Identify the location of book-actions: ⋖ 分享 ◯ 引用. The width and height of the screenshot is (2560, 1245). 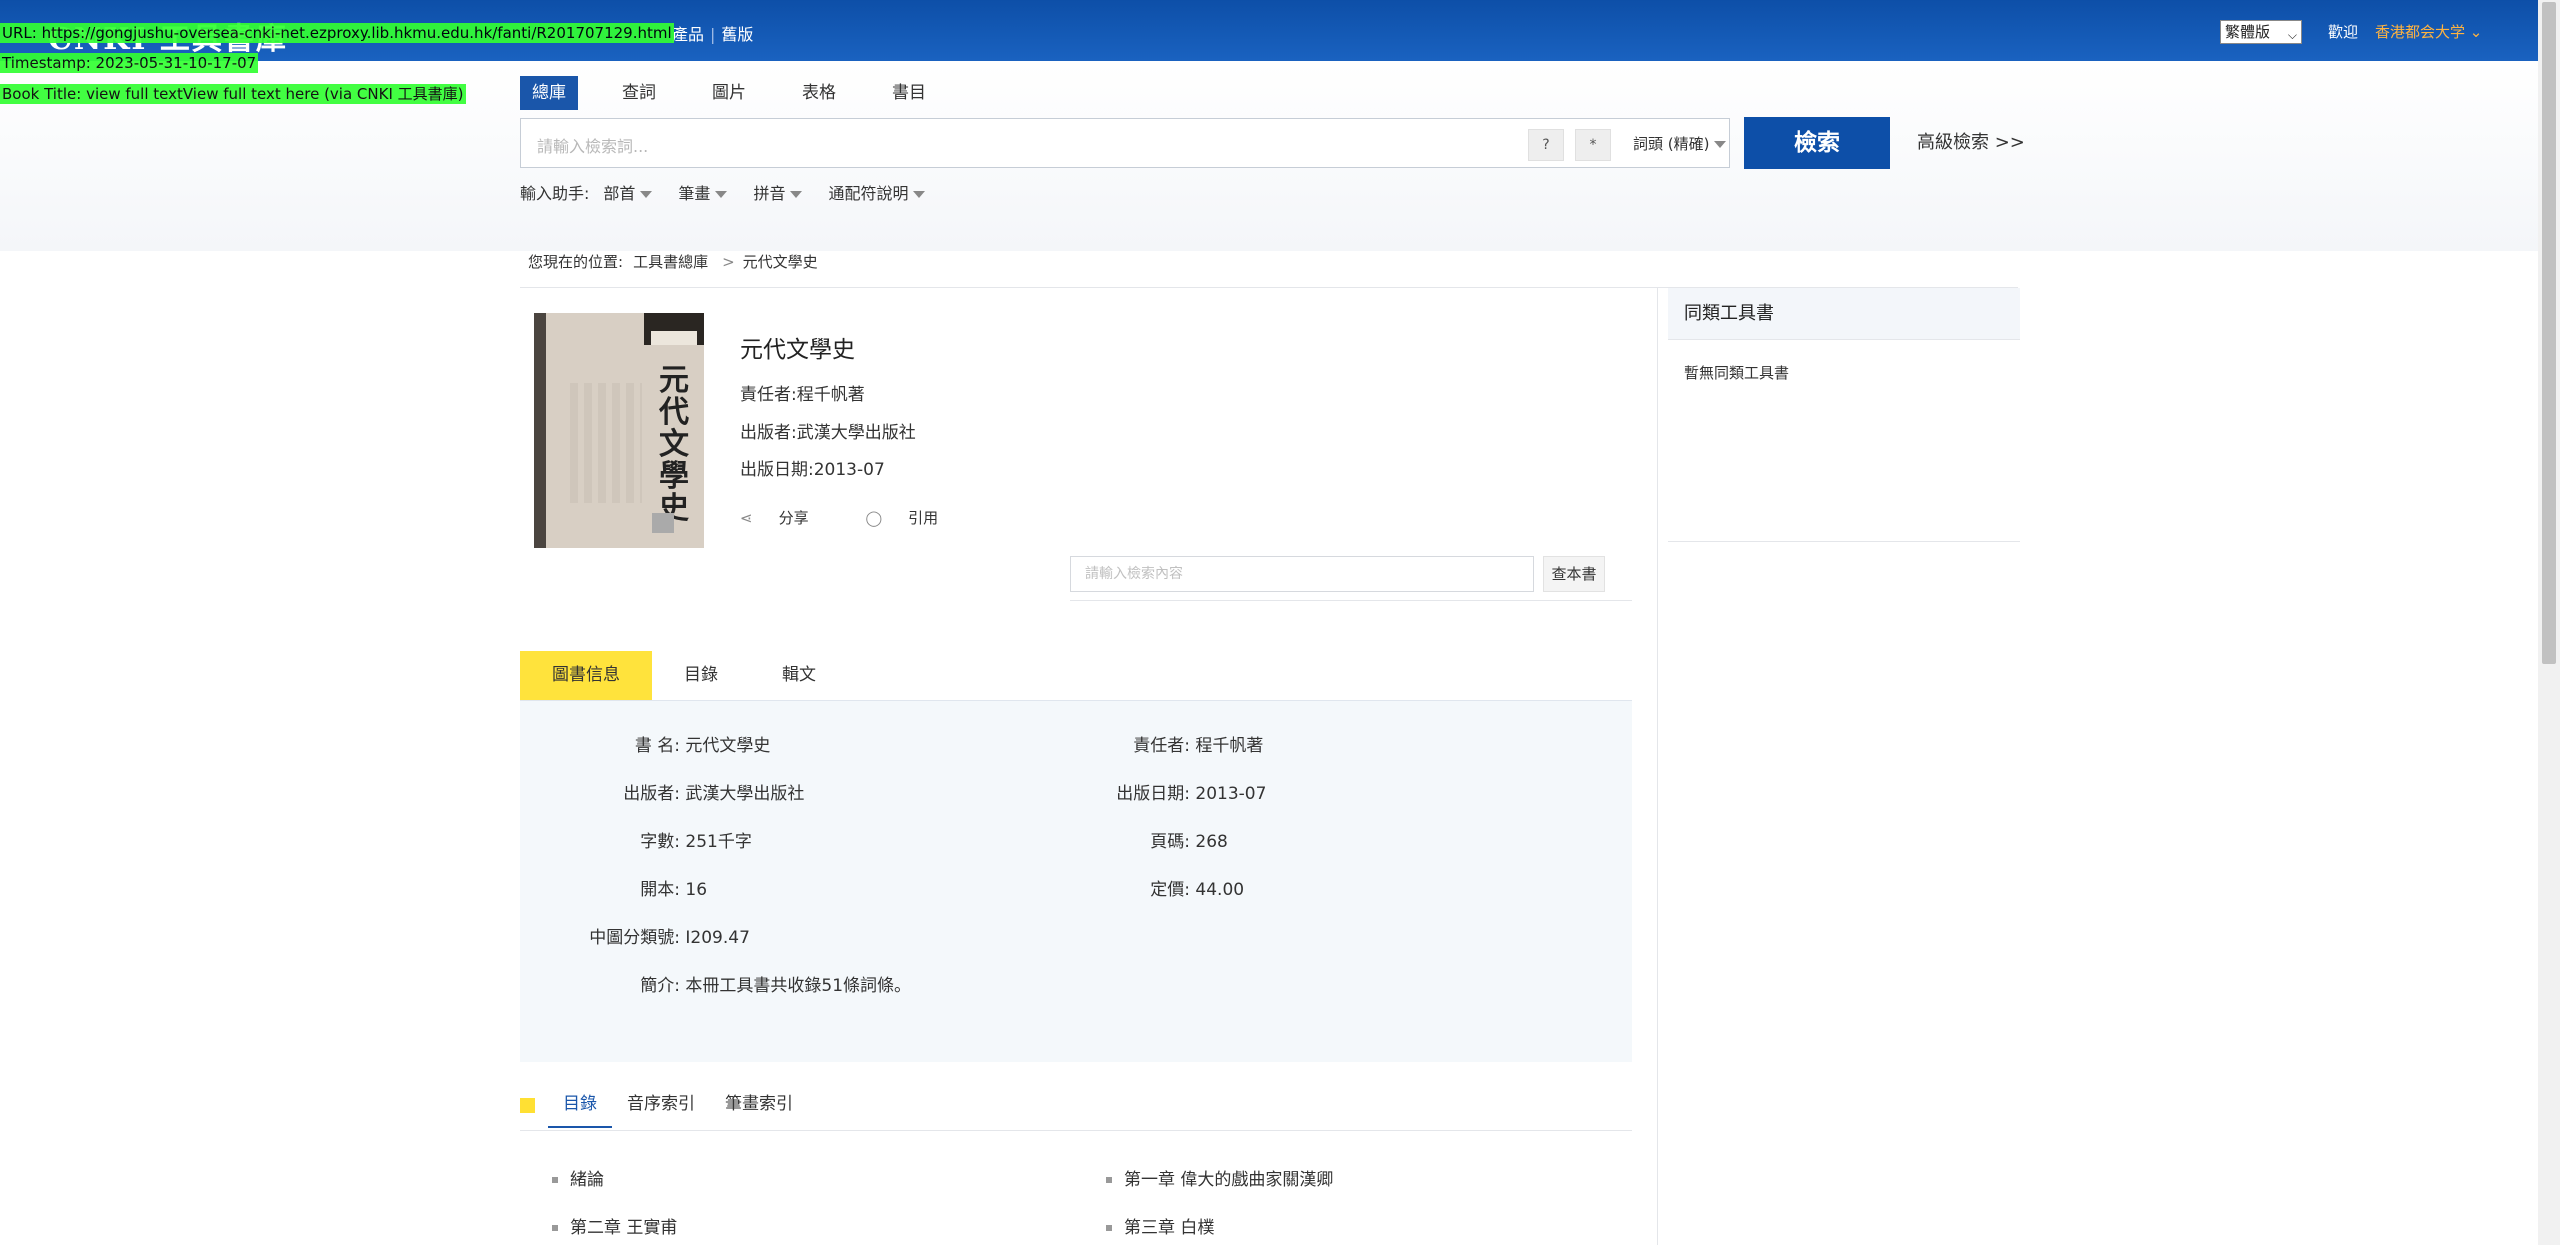
(865, 517).